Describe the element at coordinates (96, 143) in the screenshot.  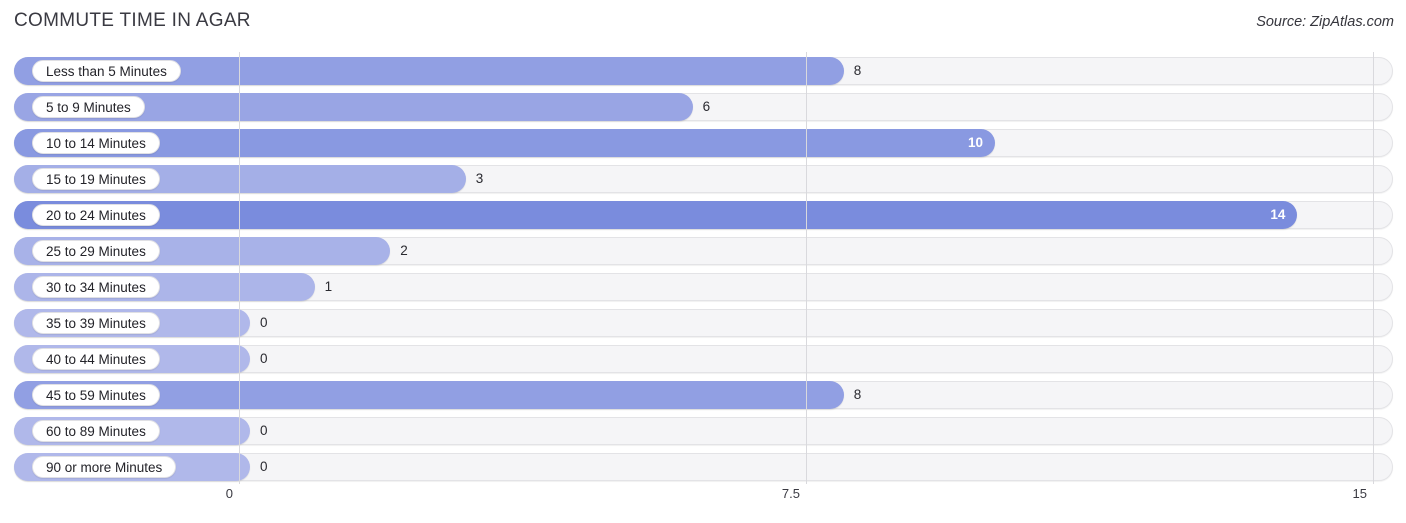
I see `bar-category-label: 10 to 14 Minutes` at that location.